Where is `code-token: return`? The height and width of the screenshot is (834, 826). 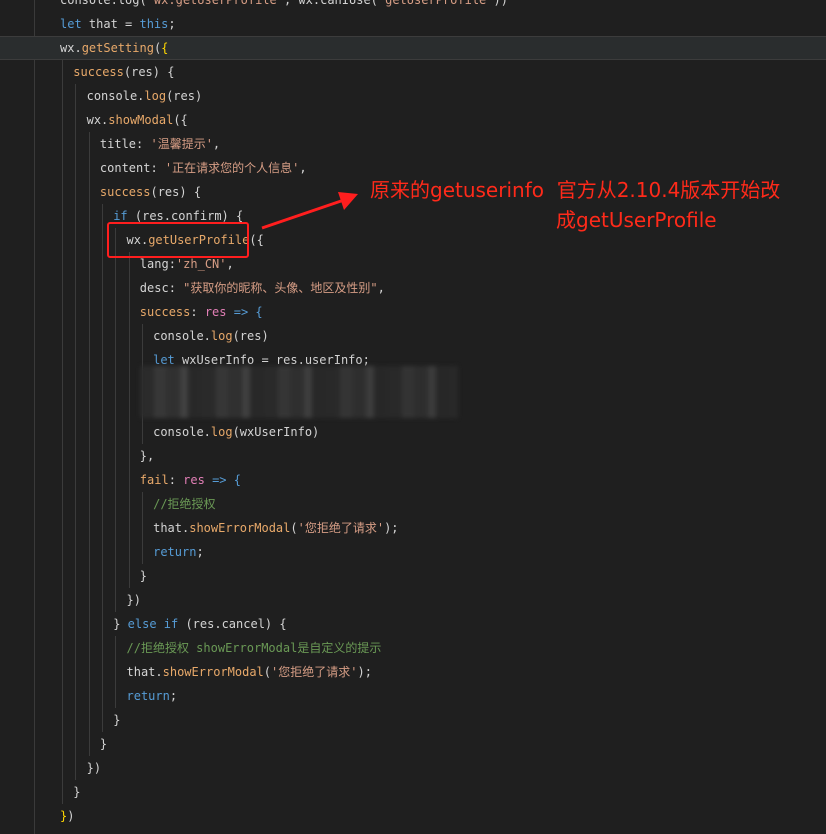
code-token: return is located at coordinates (148, 696).